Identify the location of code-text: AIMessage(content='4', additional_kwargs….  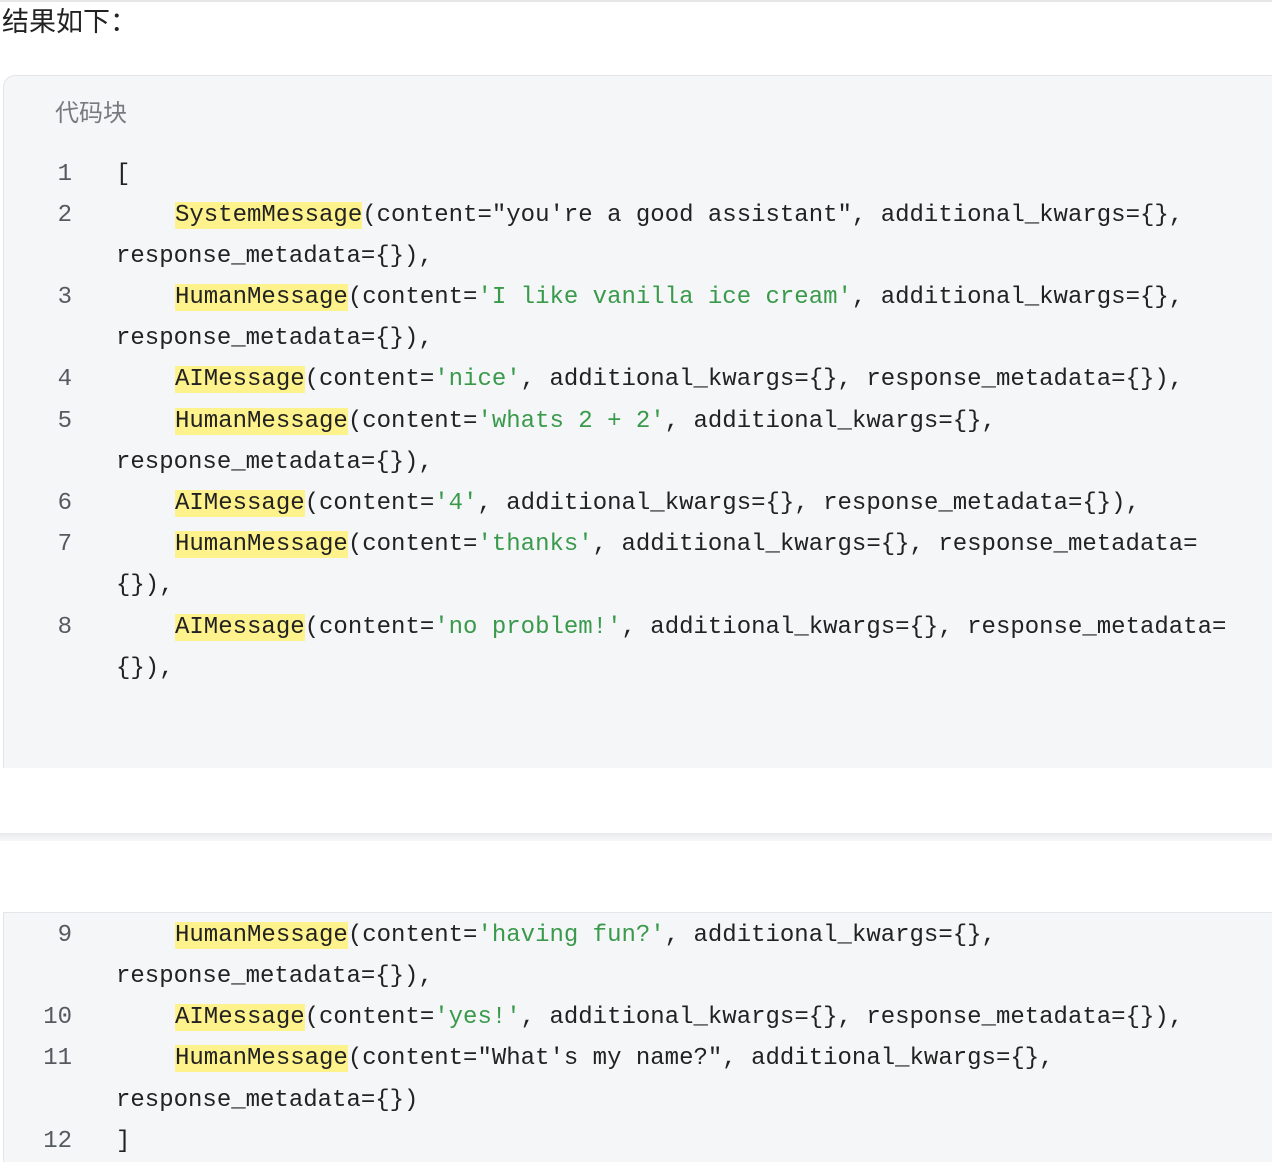
(657, 503).